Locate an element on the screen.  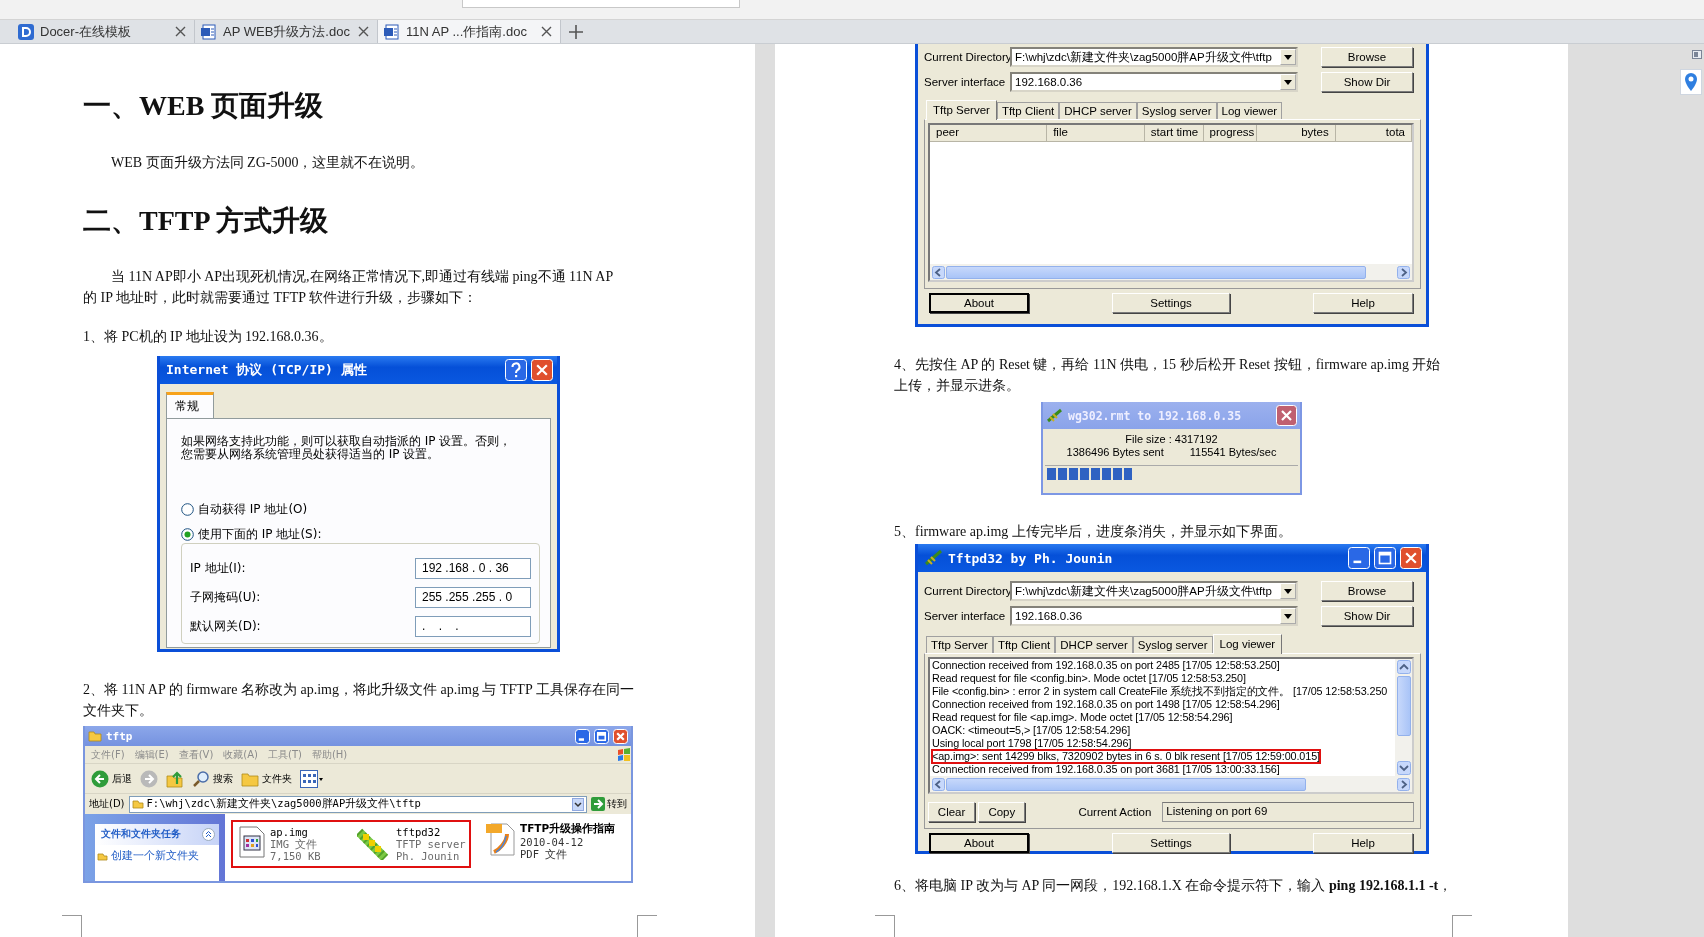
ip-address-field: . . . is located at coordinates (473, 626).